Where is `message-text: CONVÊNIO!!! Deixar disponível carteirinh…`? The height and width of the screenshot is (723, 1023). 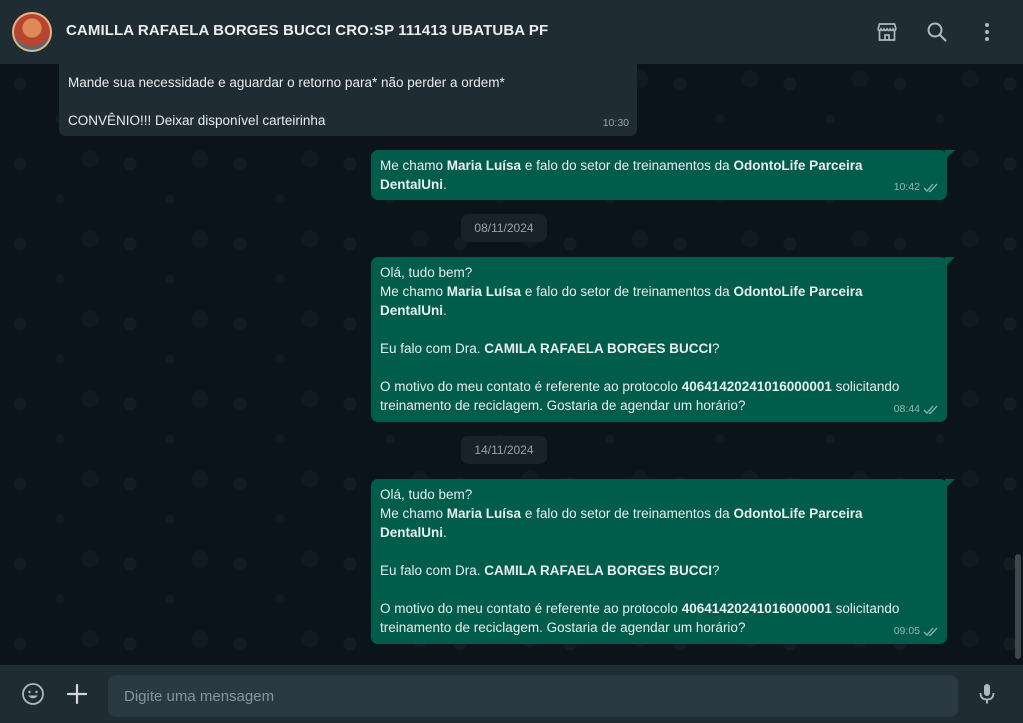
message-text: CONVÊNIO!!! Deixar disponível carteirinh… is located at coordinates (197, 120).